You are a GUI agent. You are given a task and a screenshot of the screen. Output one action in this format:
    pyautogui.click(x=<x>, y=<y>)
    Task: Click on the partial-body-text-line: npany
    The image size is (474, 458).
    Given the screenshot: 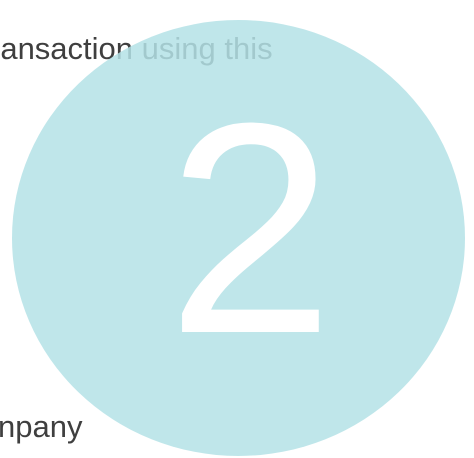 What is the action you would take?
    pyautogui.click(x=41, y=426)
    